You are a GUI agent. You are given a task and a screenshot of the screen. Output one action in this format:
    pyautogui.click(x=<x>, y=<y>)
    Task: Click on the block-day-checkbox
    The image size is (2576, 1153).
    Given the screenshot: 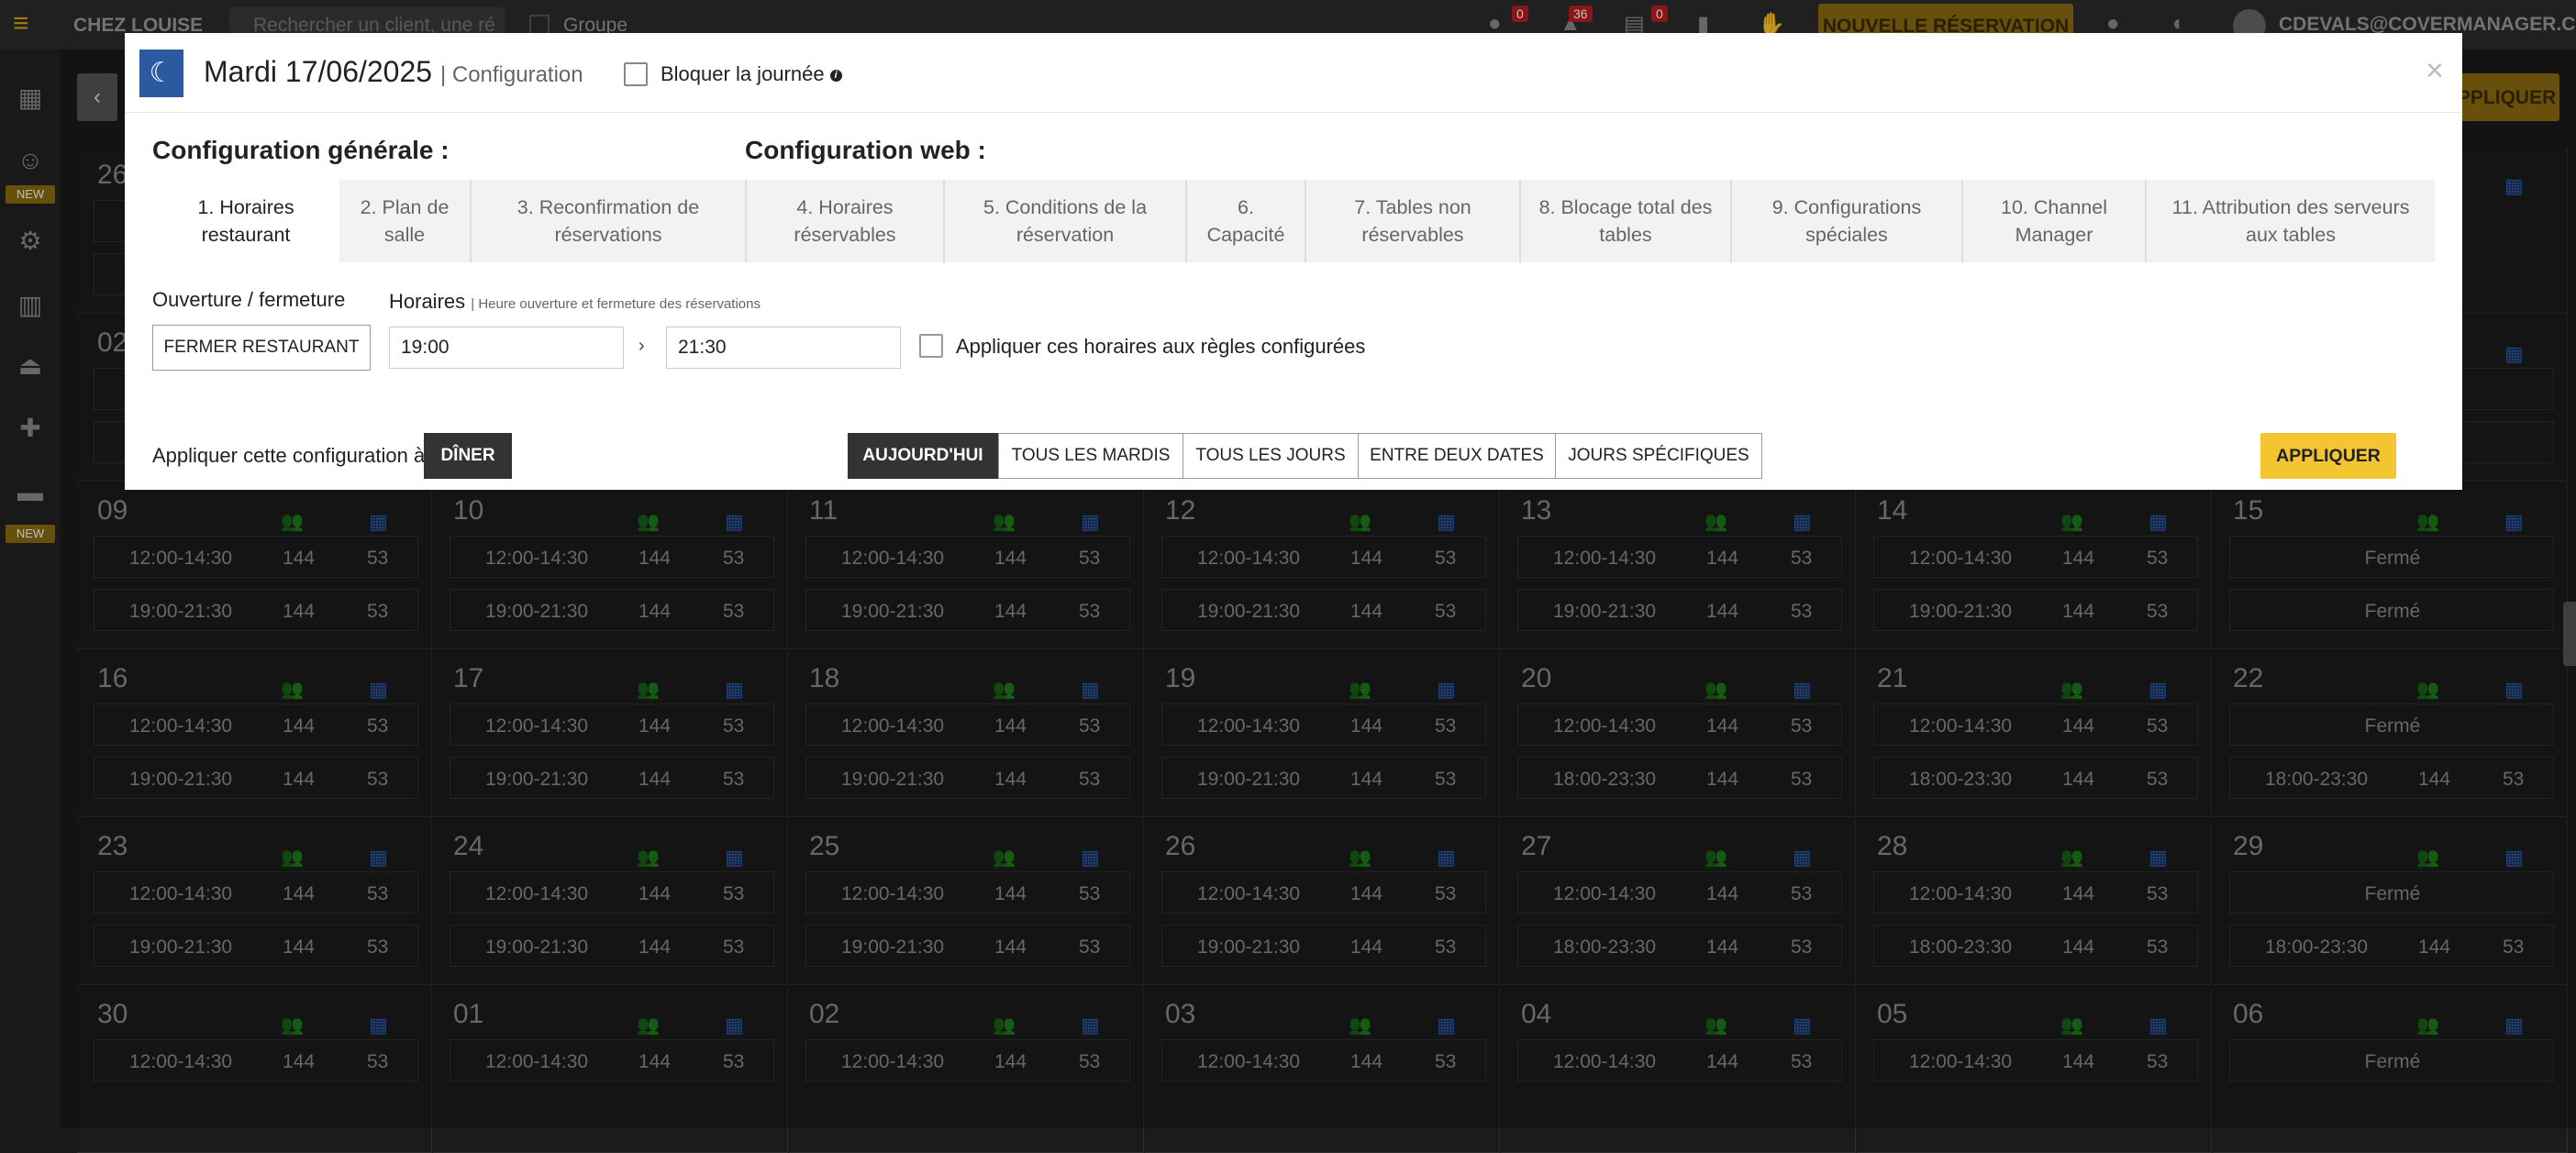 What is the action you would take?
    pyautogui.click(x=636, y=74)
    